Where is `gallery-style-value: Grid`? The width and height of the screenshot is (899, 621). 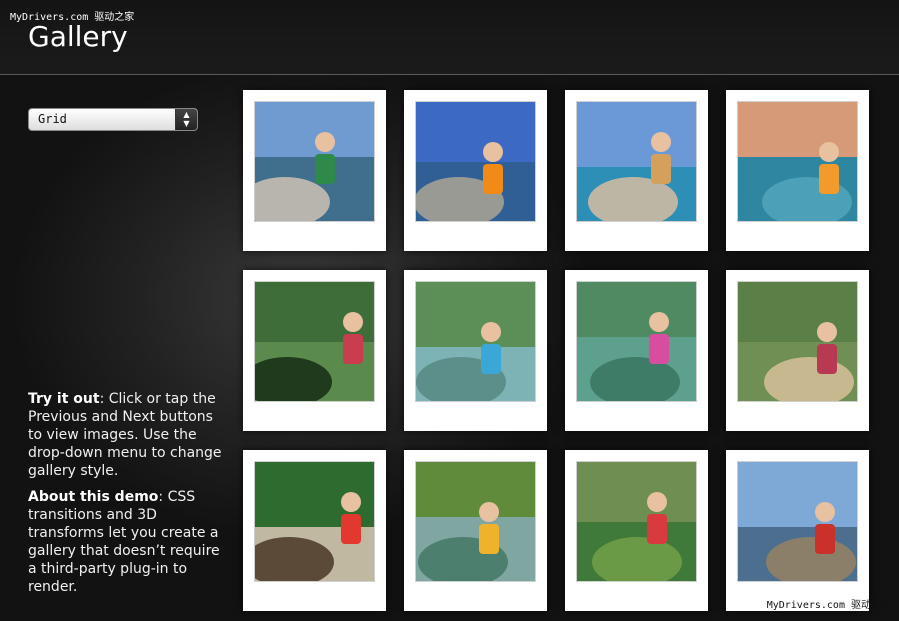
gallery-style-value: Grid is located at coordinates (52, 119).